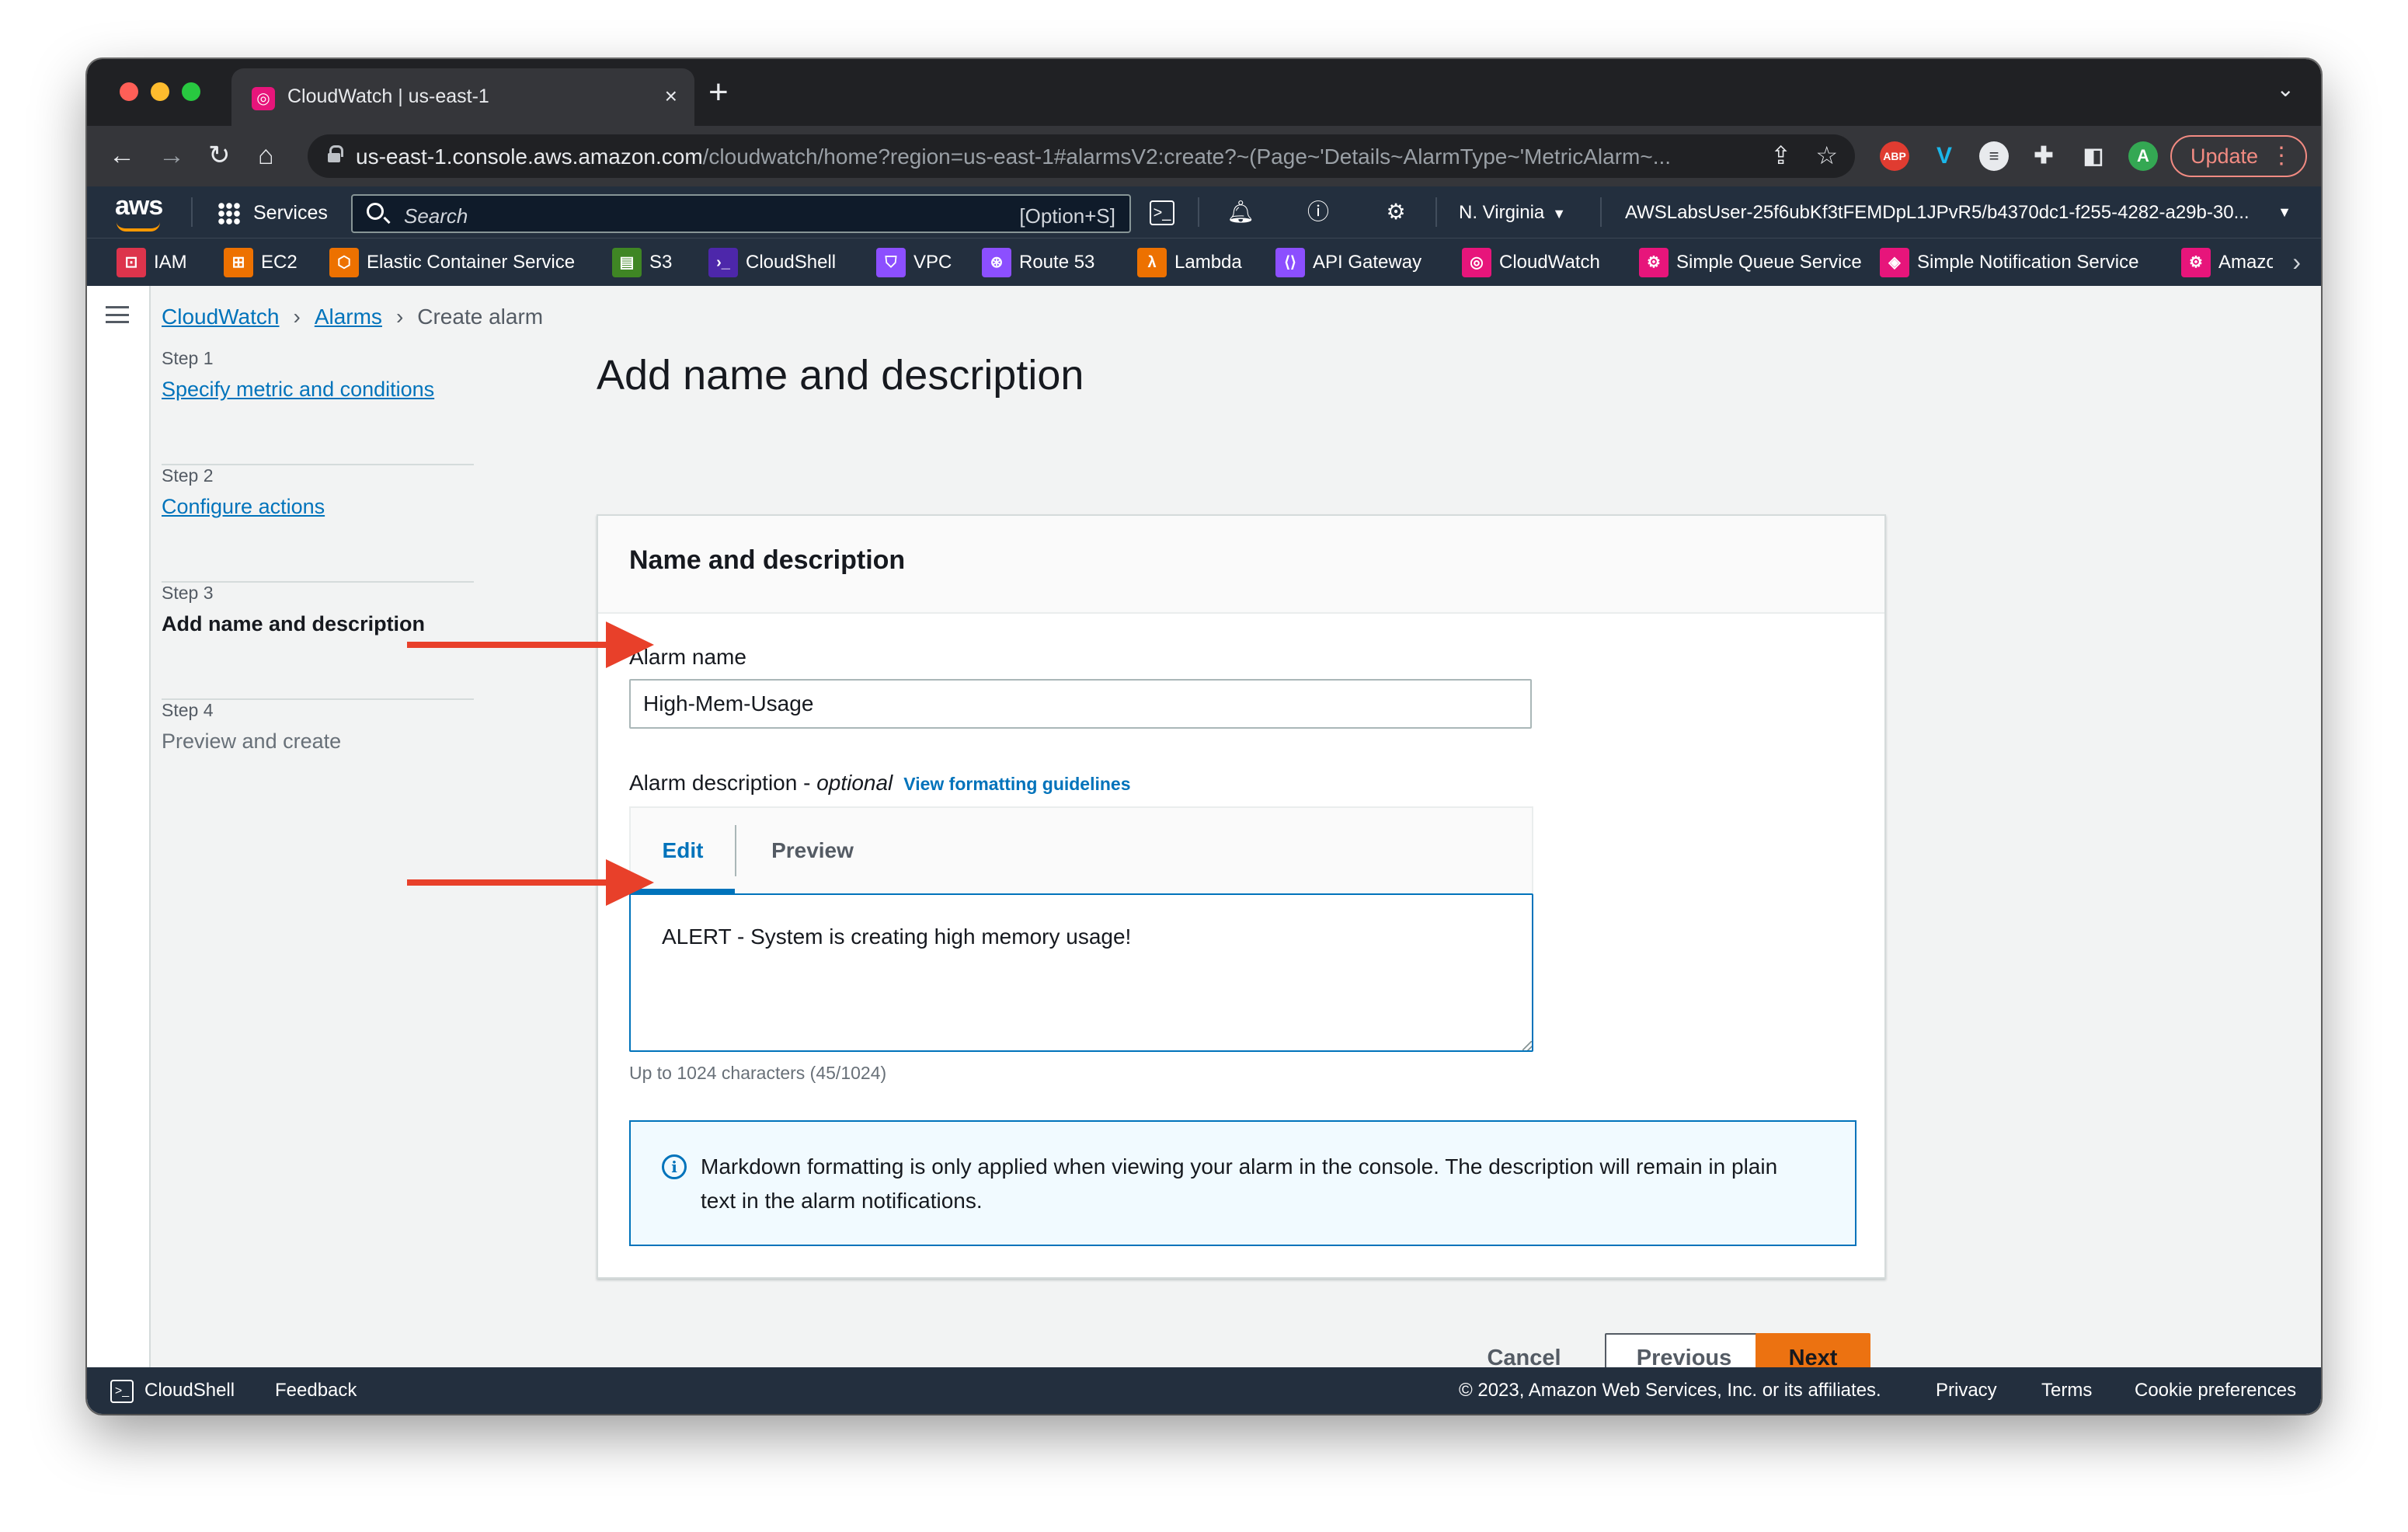 The image size is (2408, 1532). What do you see at coordinates (1162, 212) in the screenshot?
I see `cloudshell-icon: >_` at bounding box center [1162, 212].